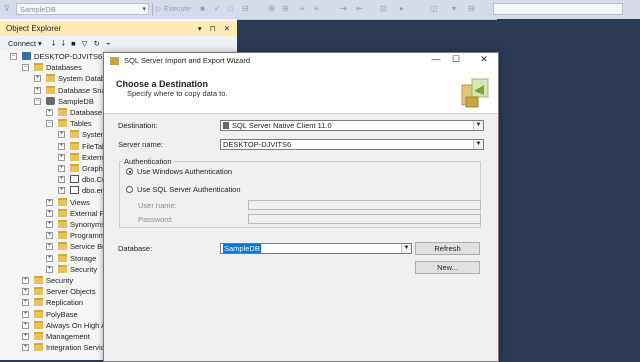  I want to click on close-button: ✕, so click(484, 59).